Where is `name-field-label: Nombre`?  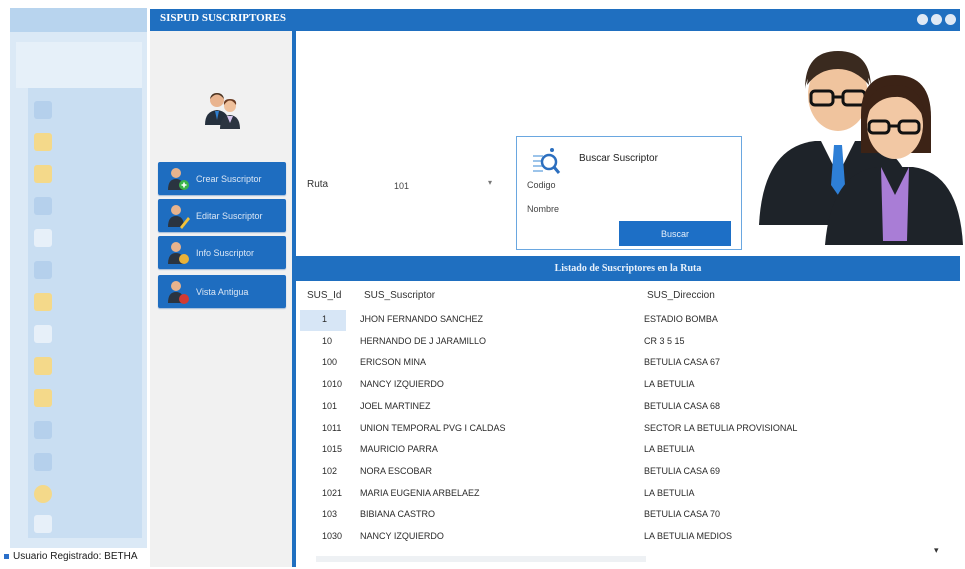 name-field-label: Nombre is located at coordinates (543, 209).